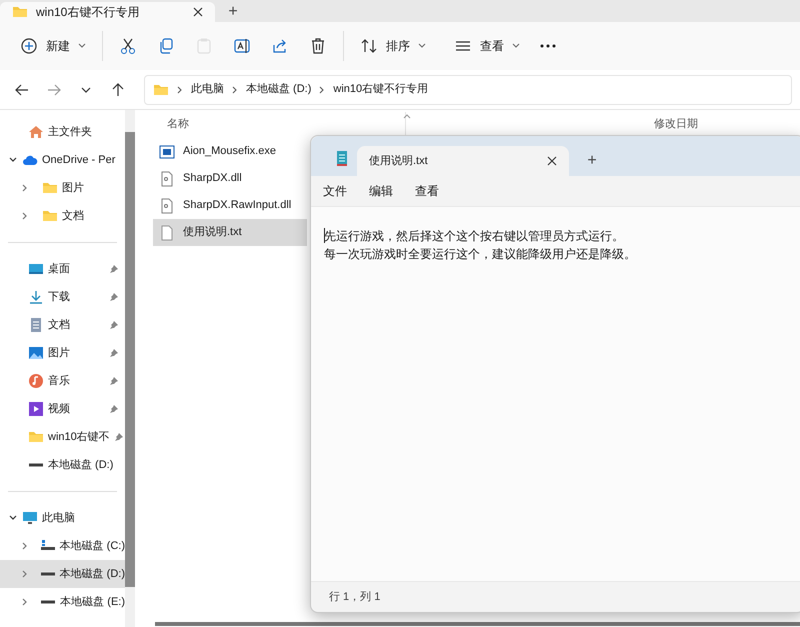 Image resolution: width=800 pixels, height=627 pixels. Describe the element at coordinates (54, 90) in the screenshot. I see `forward-icon` at that location.